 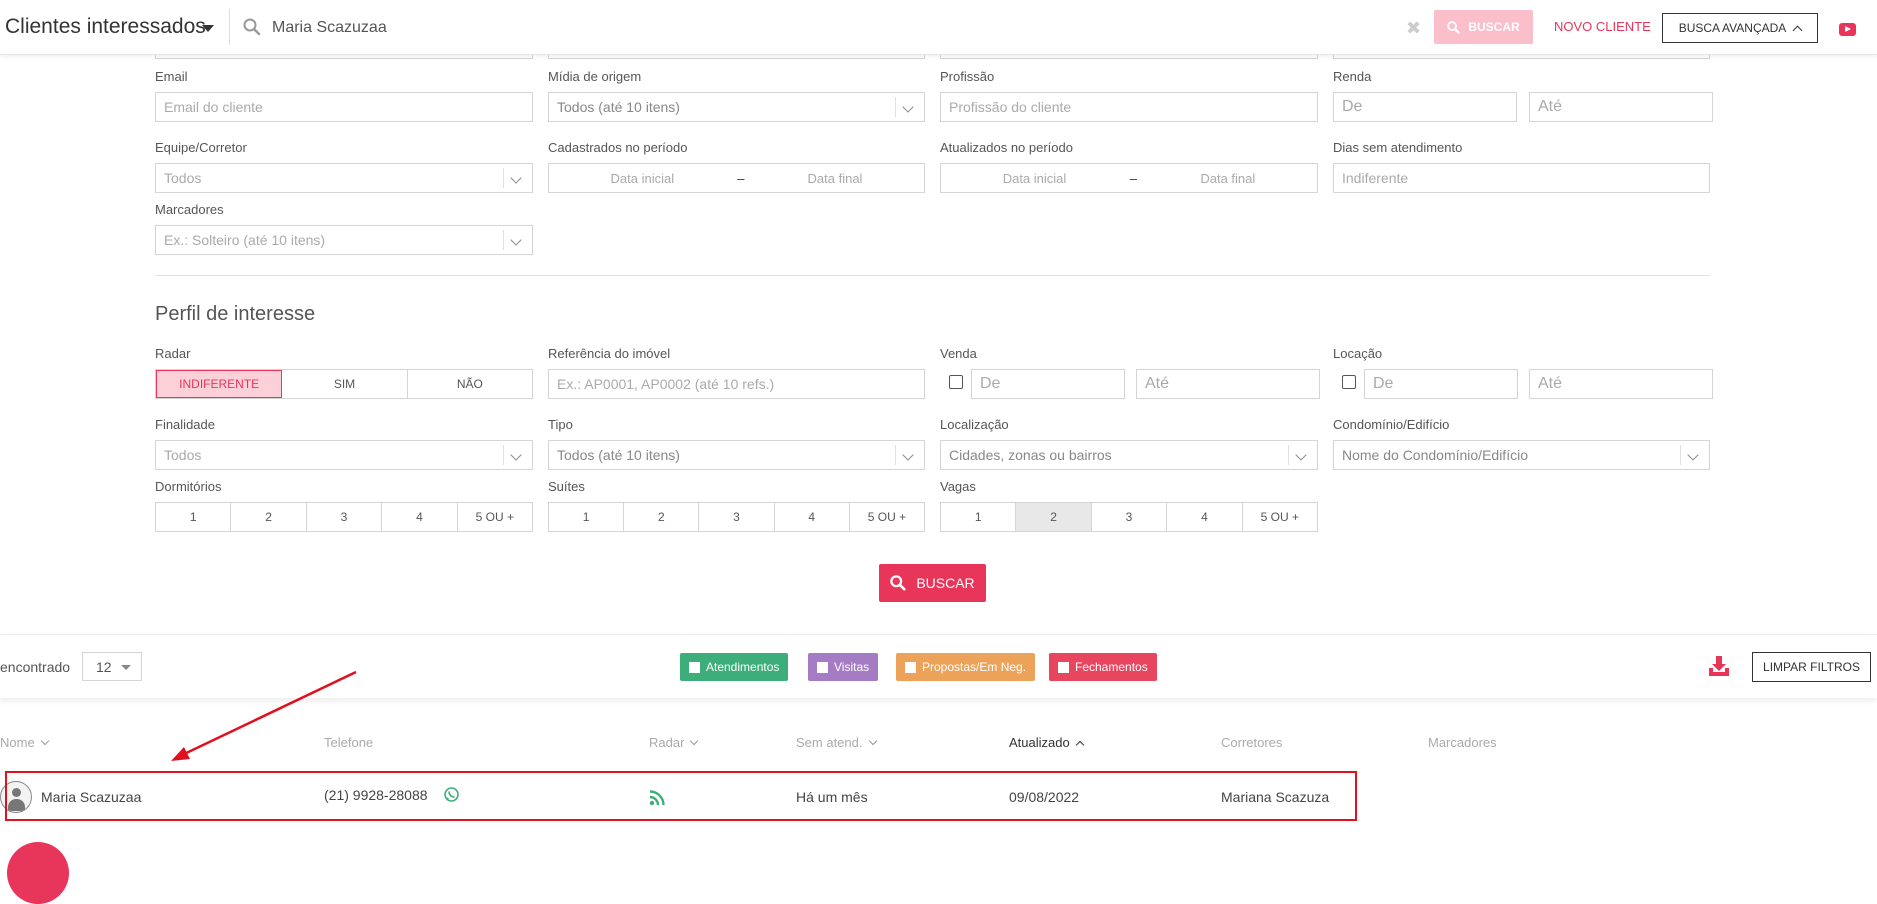 I want to click on clear-icon: ✖, so click(x=1413, y=28).